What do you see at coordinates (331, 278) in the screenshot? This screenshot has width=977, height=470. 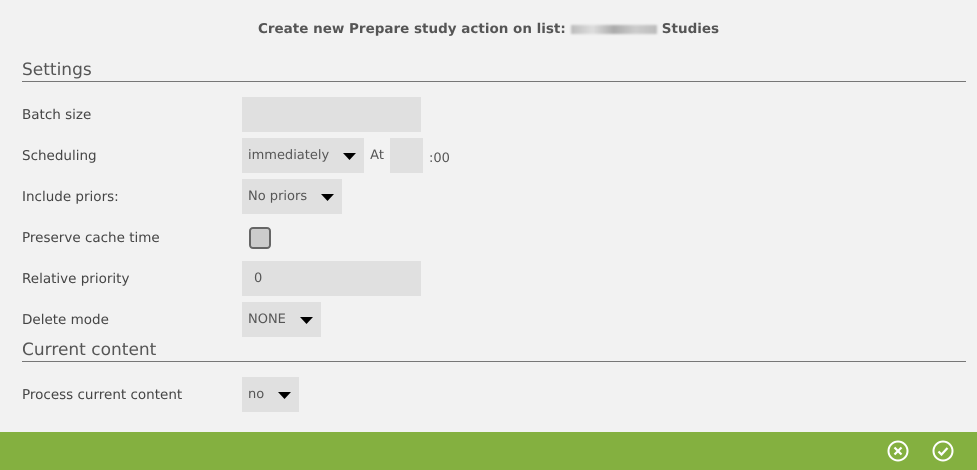 I see `input-field: 0` at bounding box center [331, 278].